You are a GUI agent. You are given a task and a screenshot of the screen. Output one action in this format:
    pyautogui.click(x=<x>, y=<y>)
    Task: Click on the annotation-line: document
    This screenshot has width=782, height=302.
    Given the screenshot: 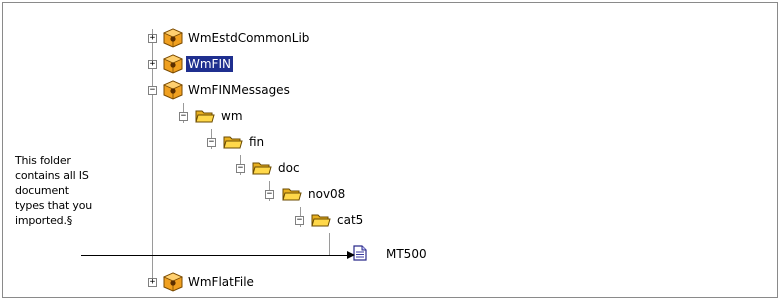 What is the action you would take?
    pyautogui.click(x=42, y=190)
    